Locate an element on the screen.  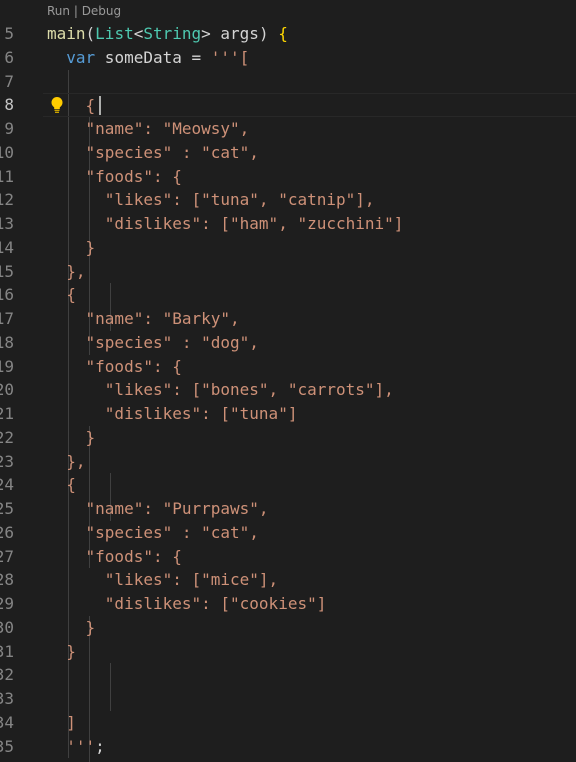
line-number: 20 is located at coordinates (7, 390).